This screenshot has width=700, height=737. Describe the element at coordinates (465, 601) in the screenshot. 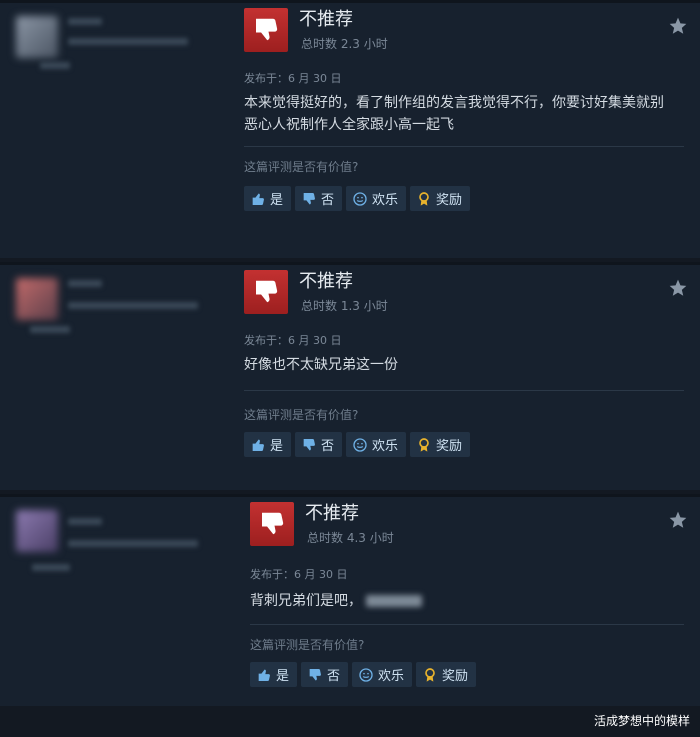

I see `review-text-wrapper: 背刺兄弟们是吧，` at that location.